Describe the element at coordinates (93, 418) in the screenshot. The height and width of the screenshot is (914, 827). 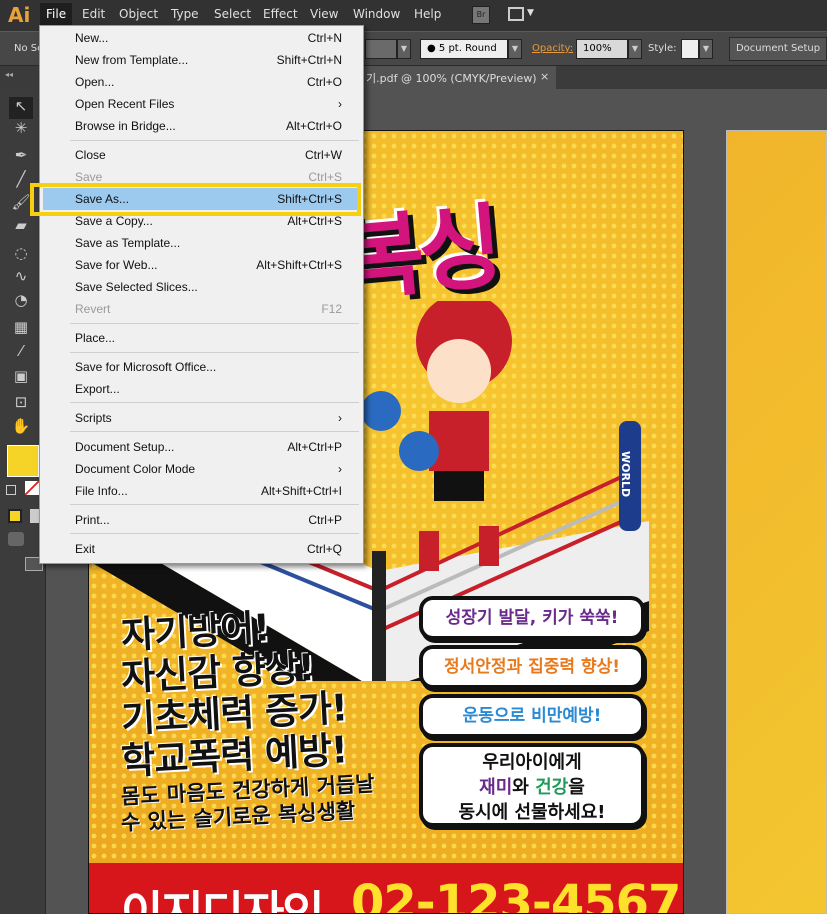
I see `menu-item-label: Scripts` at that location.